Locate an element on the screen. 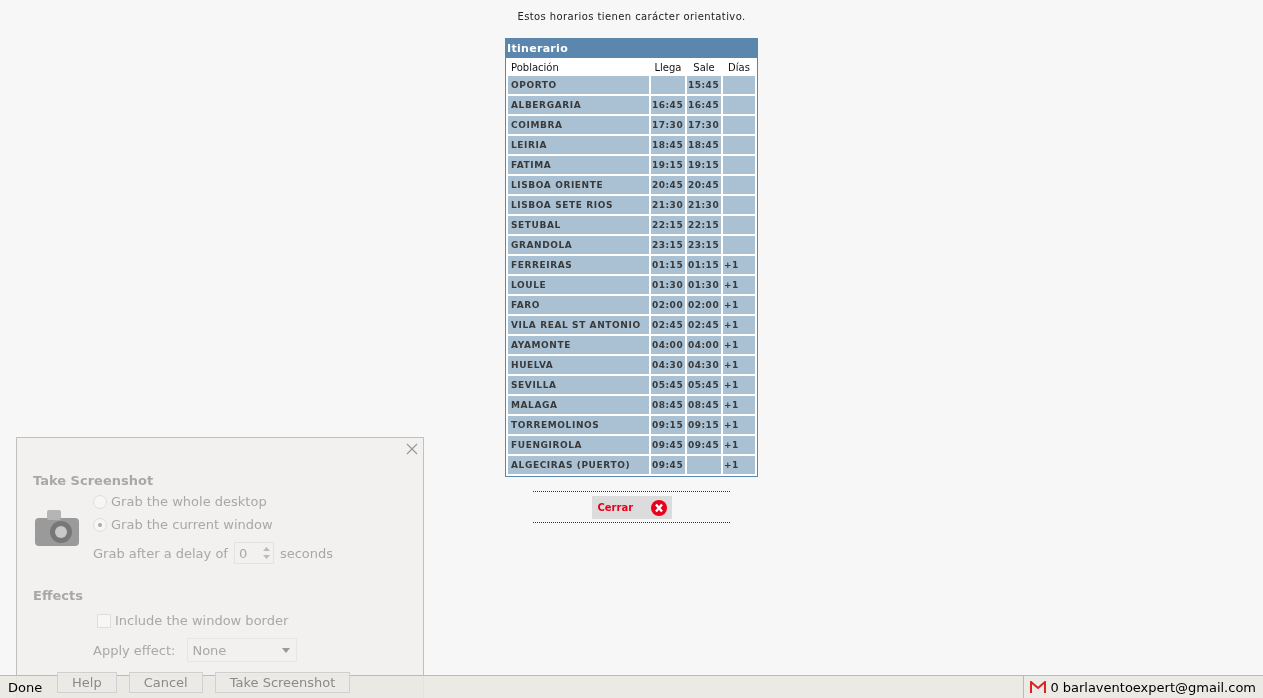  effect-label: Apply effect: is located at coordinates (134, 650).